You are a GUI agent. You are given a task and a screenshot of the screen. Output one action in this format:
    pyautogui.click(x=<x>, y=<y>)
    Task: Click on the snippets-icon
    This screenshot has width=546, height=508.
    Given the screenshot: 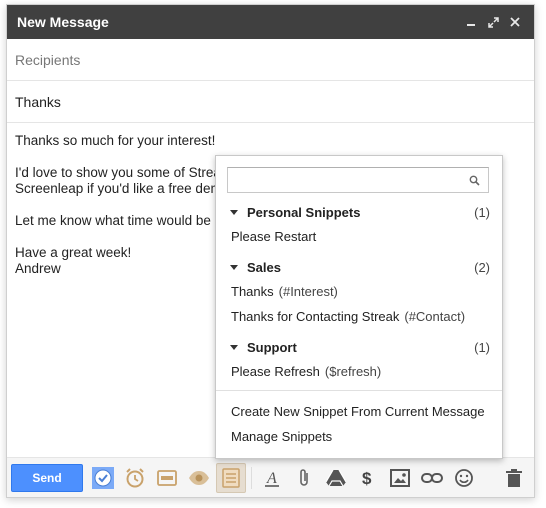 What is the action you would take?
    pyautogui.click(x=231, y=477)
    